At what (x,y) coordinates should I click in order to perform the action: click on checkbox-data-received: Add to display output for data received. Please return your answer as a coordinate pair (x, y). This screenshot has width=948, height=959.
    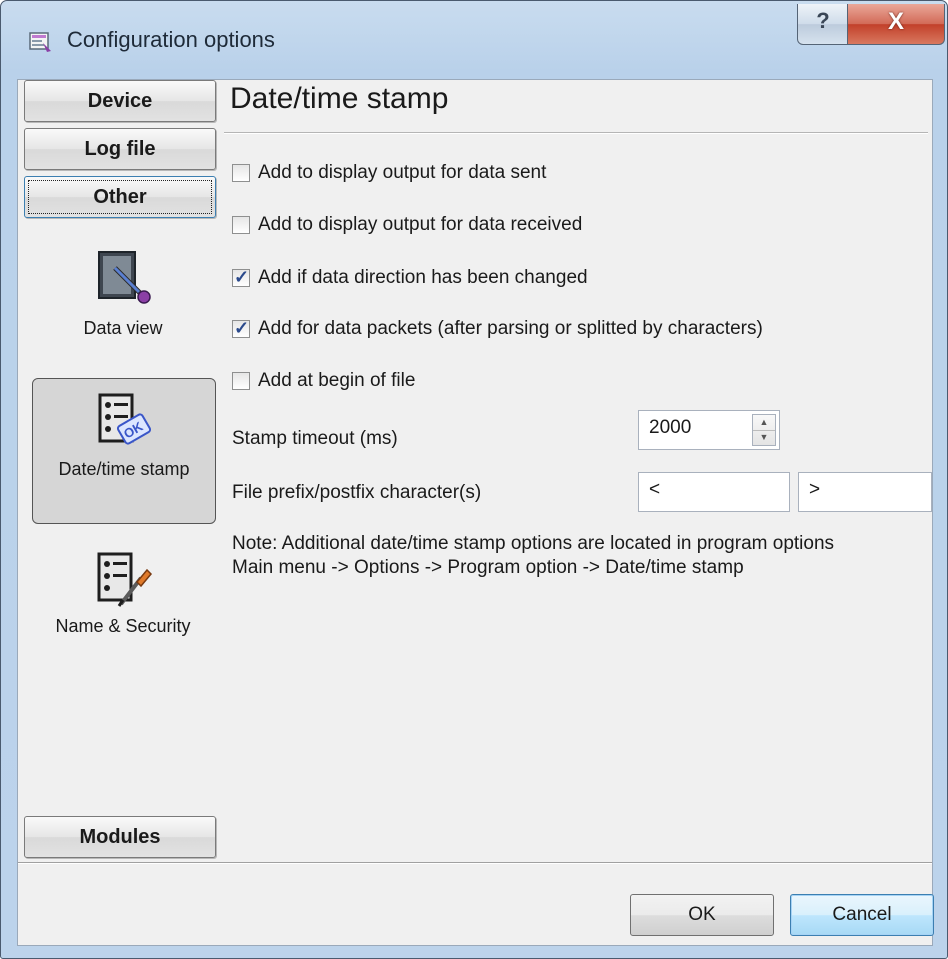
    Looking at the image, I should click on (407, 225).